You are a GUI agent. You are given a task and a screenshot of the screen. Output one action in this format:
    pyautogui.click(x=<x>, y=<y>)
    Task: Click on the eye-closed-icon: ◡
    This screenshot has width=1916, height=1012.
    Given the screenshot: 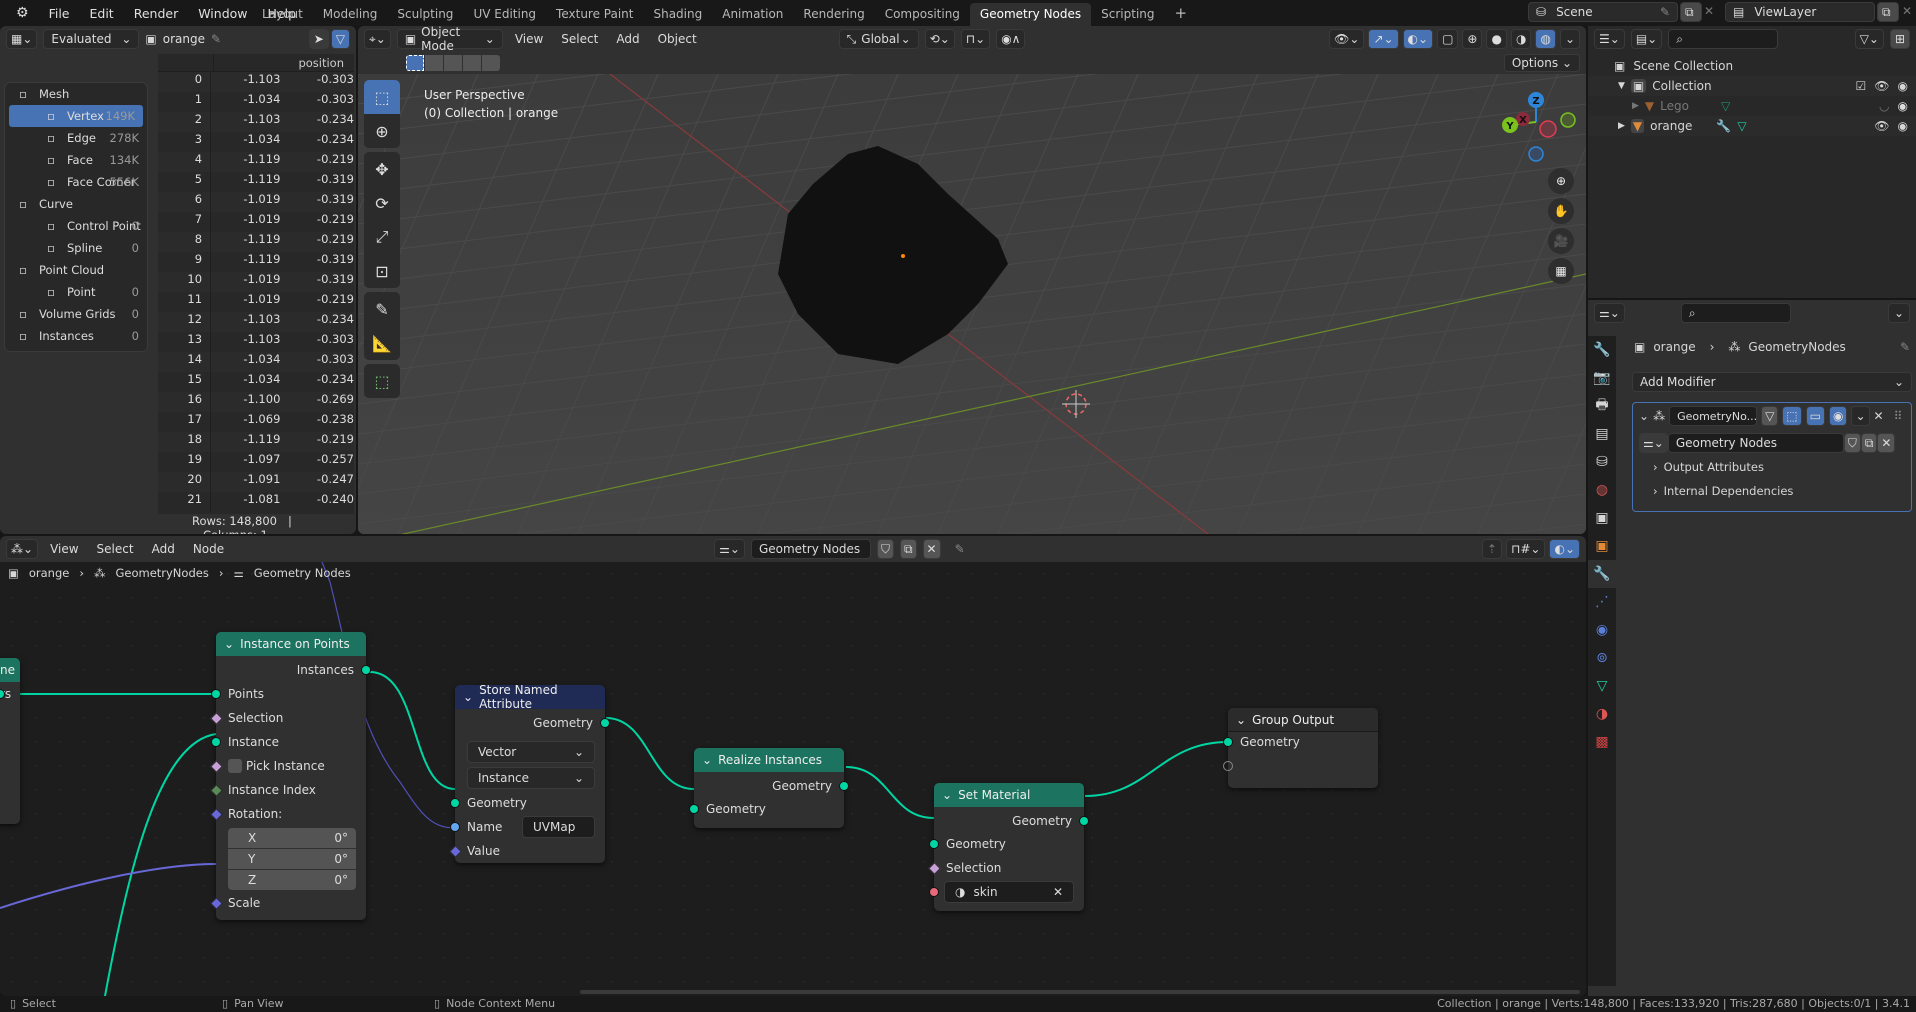 What is the action you would take?
    pyautogui.click(x=1884, y=106)
    